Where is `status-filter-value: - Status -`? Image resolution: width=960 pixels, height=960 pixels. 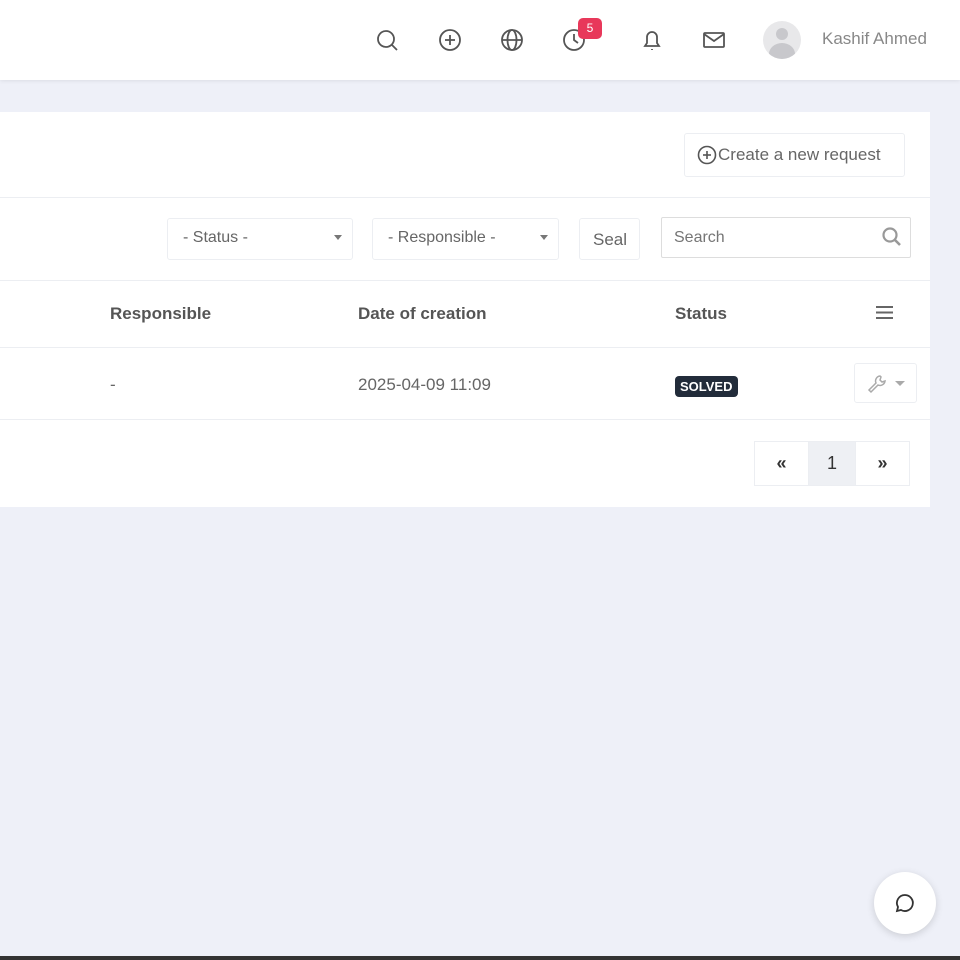
status-filter-value: - Status - is located at coordinates (215, 237).